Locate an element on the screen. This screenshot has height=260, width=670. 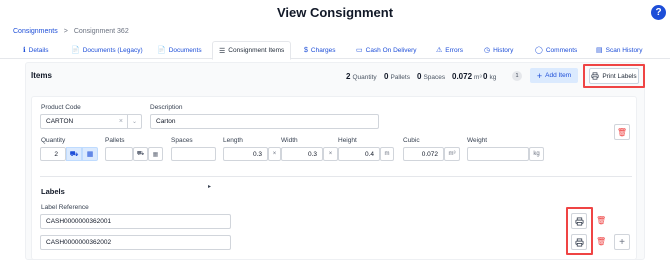
cash-icon: ▭ is located at coordinates (359, 50).